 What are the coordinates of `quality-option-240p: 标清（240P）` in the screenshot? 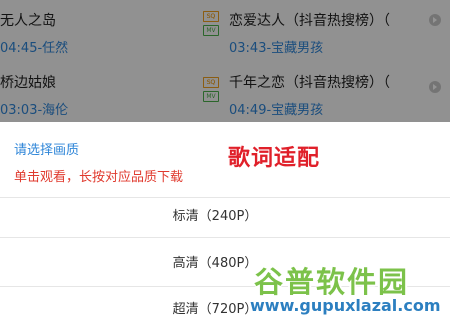 It's located at (225, 217).